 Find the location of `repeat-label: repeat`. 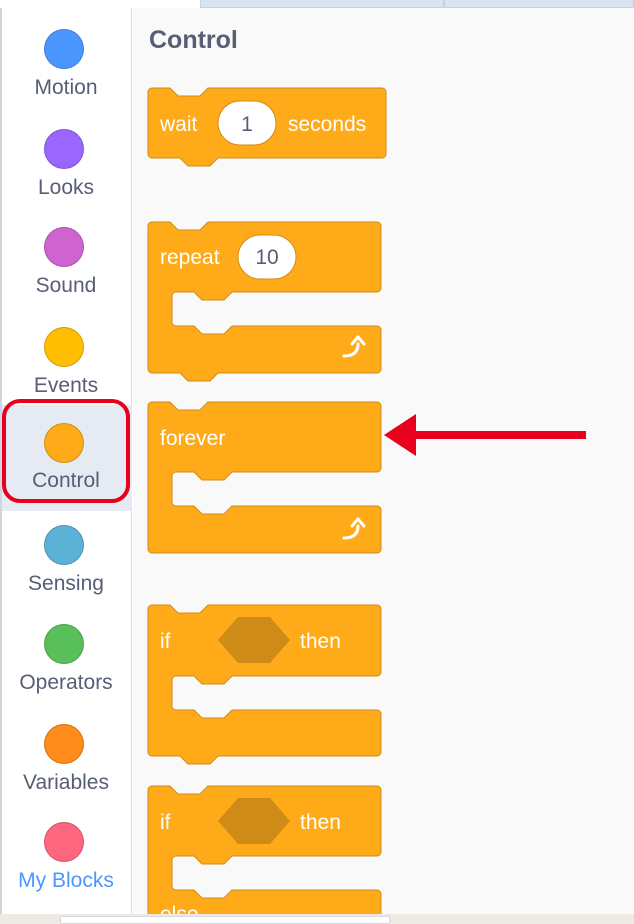

repeat-label: repeat is located at coordinates (190, 257).